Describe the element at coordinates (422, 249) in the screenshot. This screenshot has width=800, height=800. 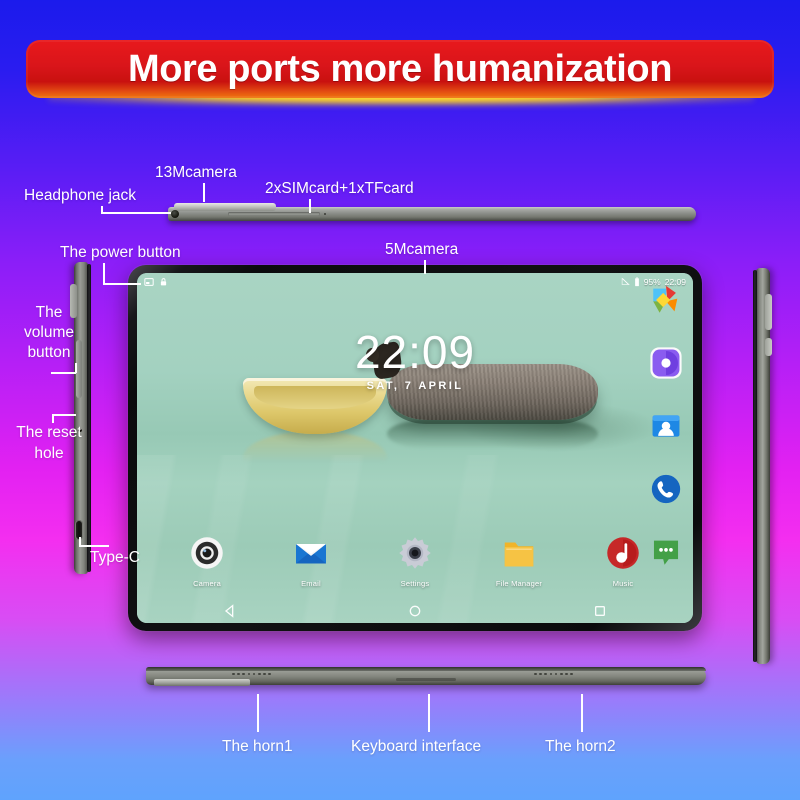
I see `callout-5mcamera: 5Mcamera` at that location.